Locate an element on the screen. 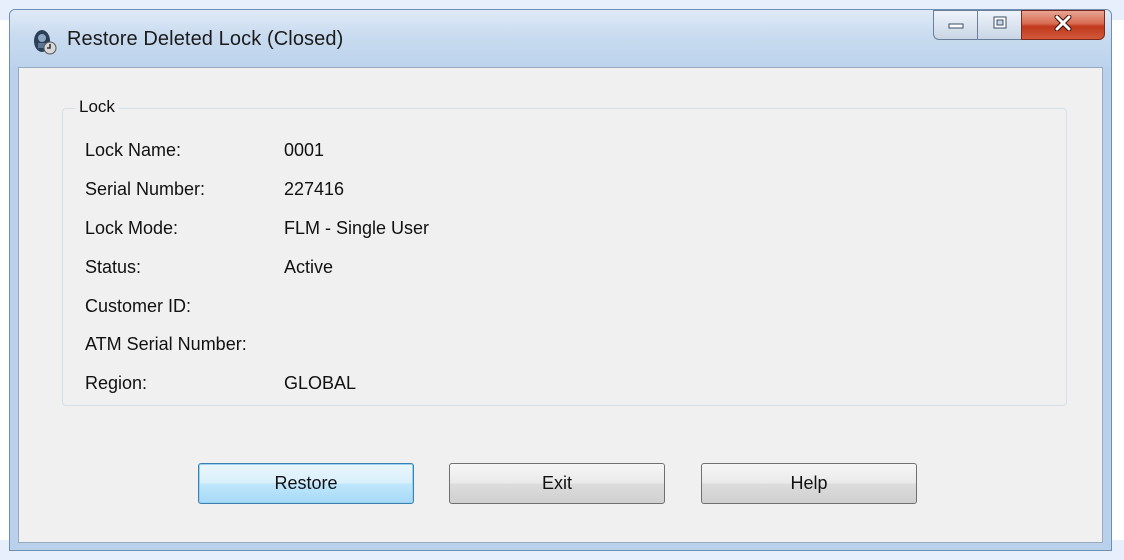  maximize-icon is located at coordinates (1000, 25).